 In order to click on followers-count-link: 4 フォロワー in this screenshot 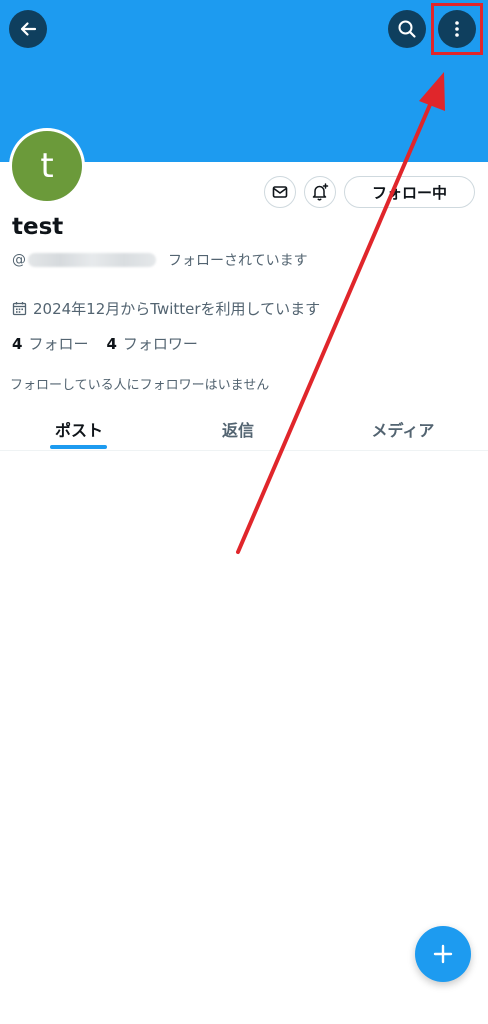, I will do `click(151, 343)`.